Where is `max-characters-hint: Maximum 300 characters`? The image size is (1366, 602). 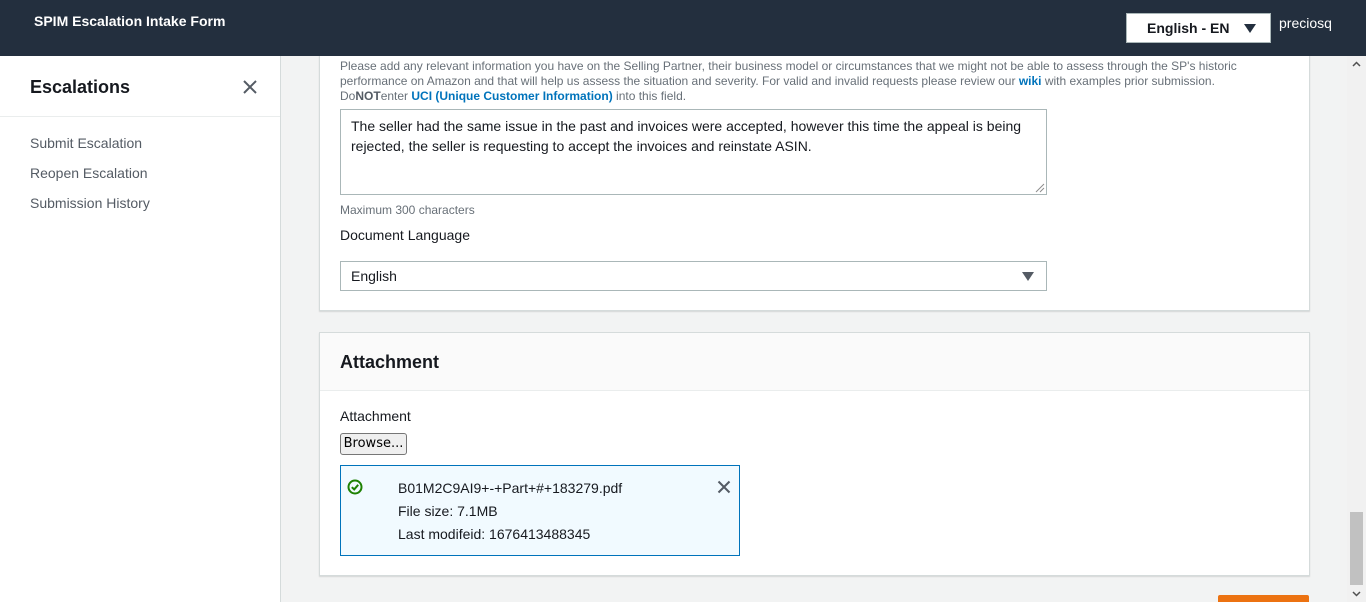
max-characters-hint: Maximum 300 characters is located at coordinates (407, 210).